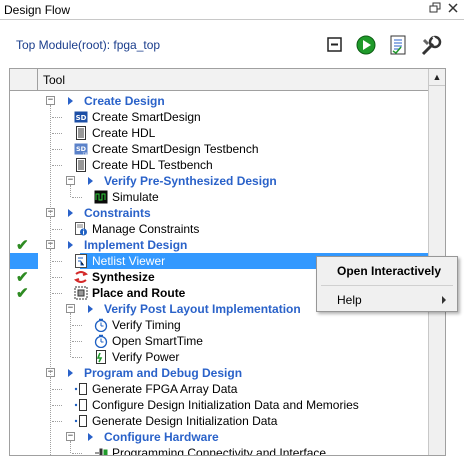  I want to click on connectivity-icon, so click(101, 450).